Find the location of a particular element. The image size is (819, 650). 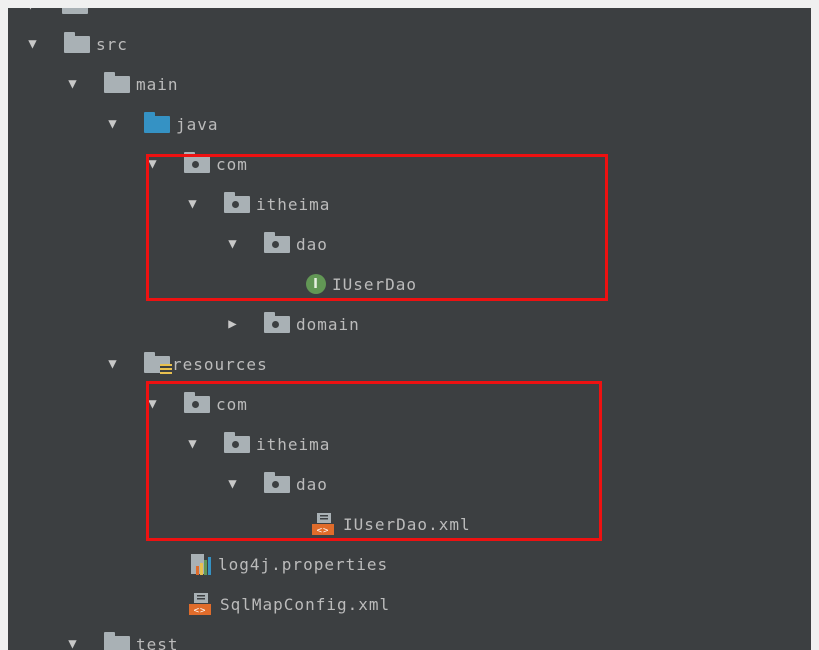

tree-item-itheima-res: ▼ itheima is located at coordinates (258, 444).